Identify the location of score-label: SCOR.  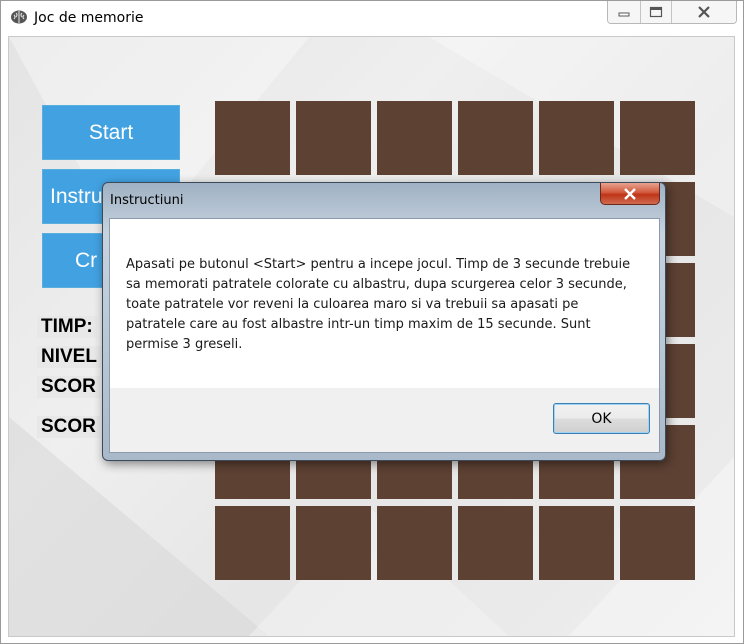
(68, 387).